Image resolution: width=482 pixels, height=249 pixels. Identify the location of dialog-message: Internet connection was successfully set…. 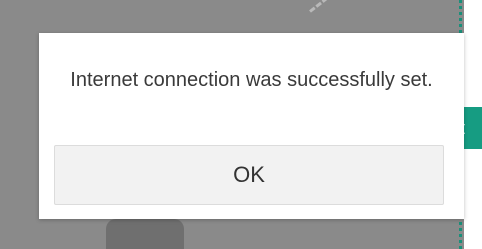
(251, 80).